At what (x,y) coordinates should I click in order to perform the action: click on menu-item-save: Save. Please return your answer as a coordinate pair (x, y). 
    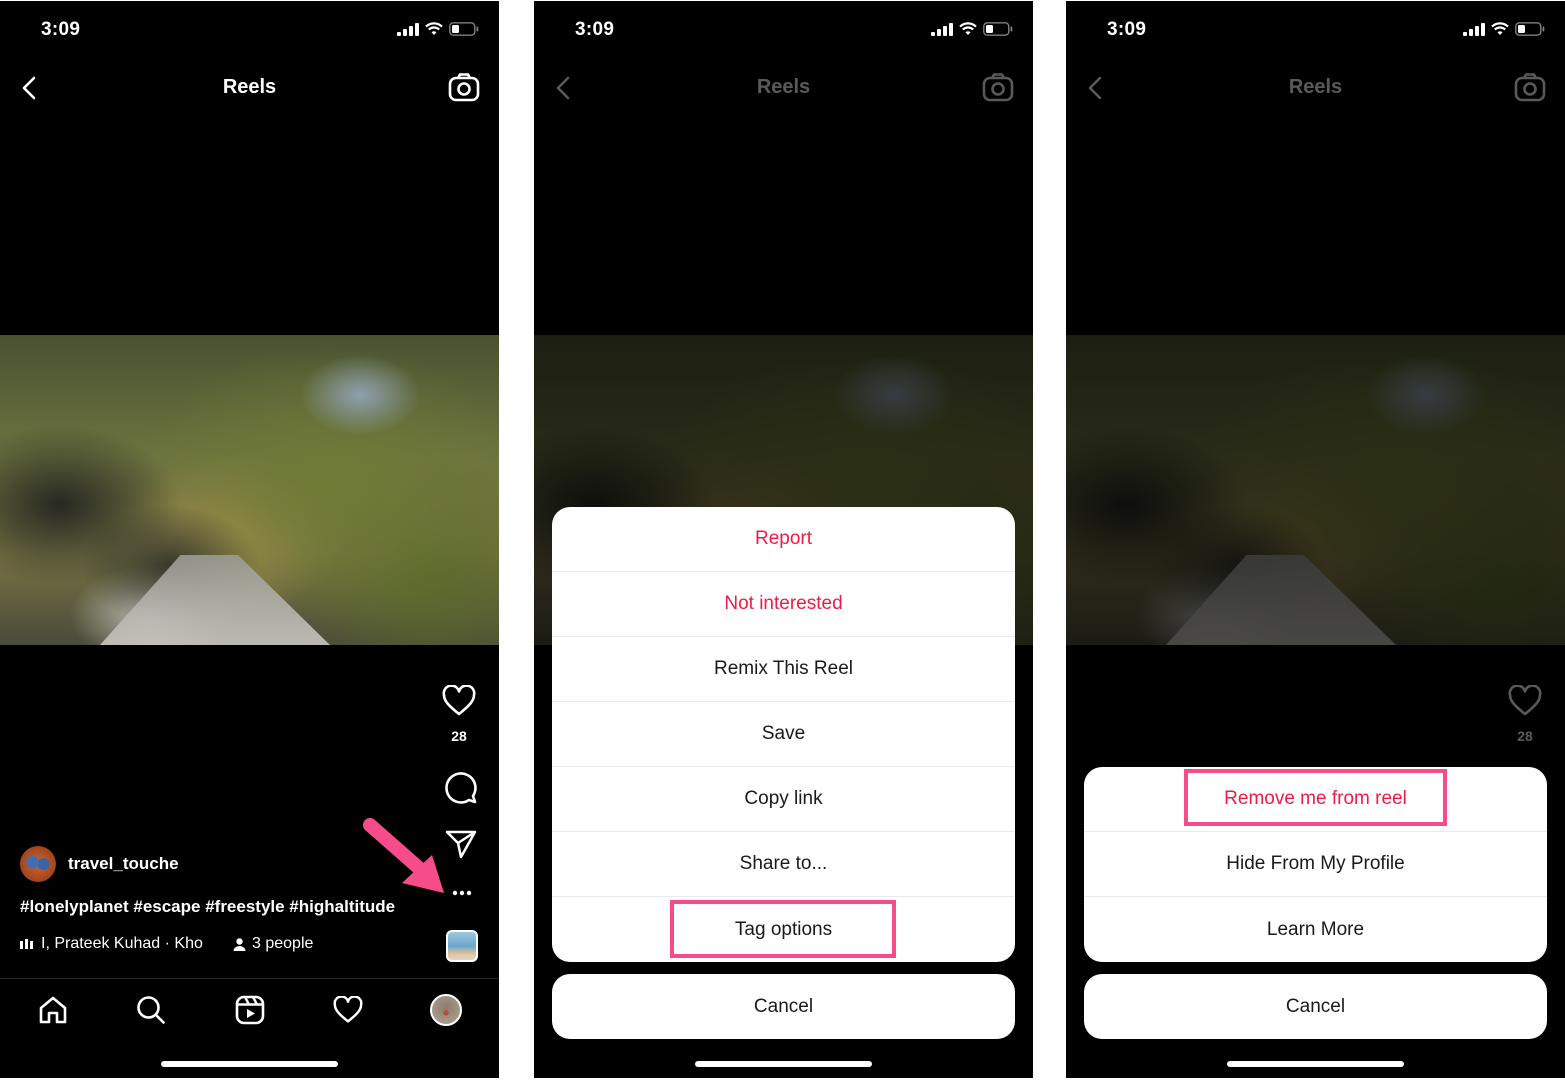
    Looking at the image, I should click on (783, 734).